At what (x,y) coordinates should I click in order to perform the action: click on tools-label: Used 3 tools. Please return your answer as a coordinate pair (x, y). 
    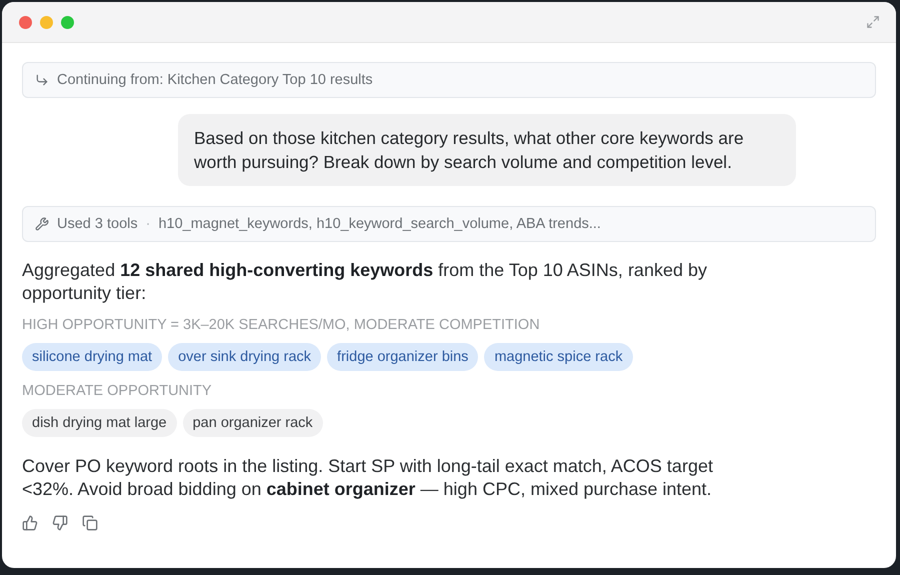
    Looking at the image, I should click on (97, 224).